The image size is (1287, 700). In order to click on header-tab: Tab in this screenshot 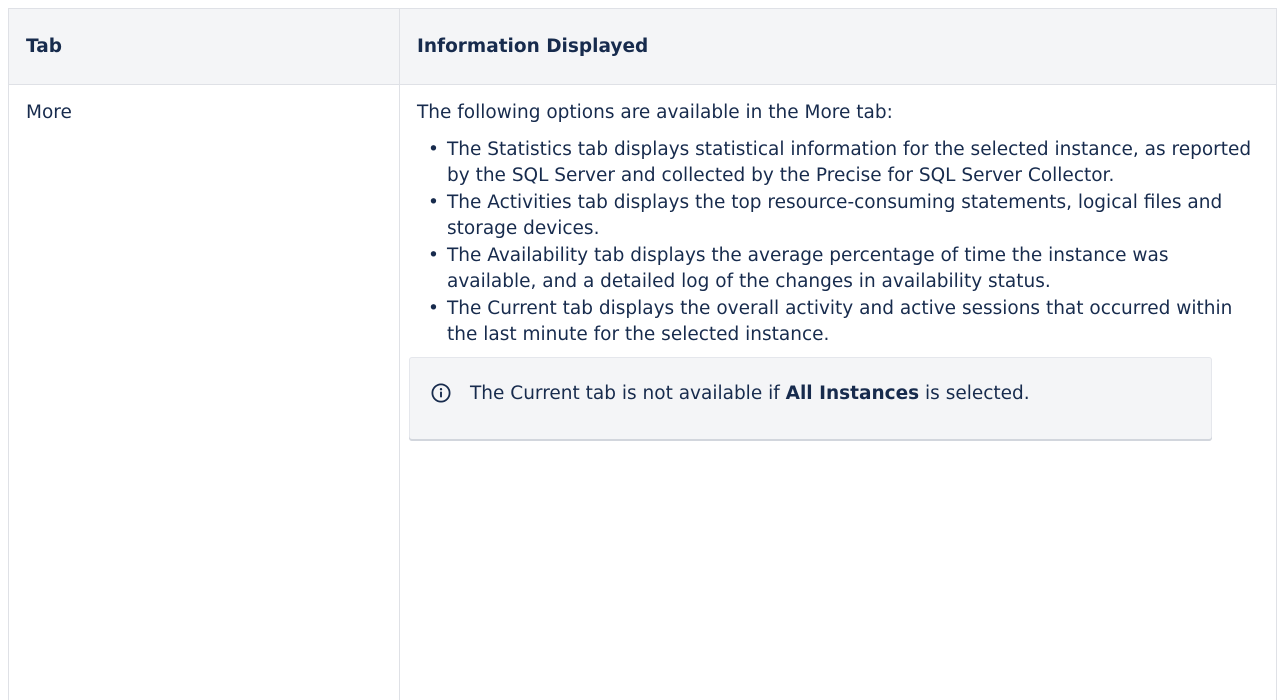, I will do `click(204, 47)`.